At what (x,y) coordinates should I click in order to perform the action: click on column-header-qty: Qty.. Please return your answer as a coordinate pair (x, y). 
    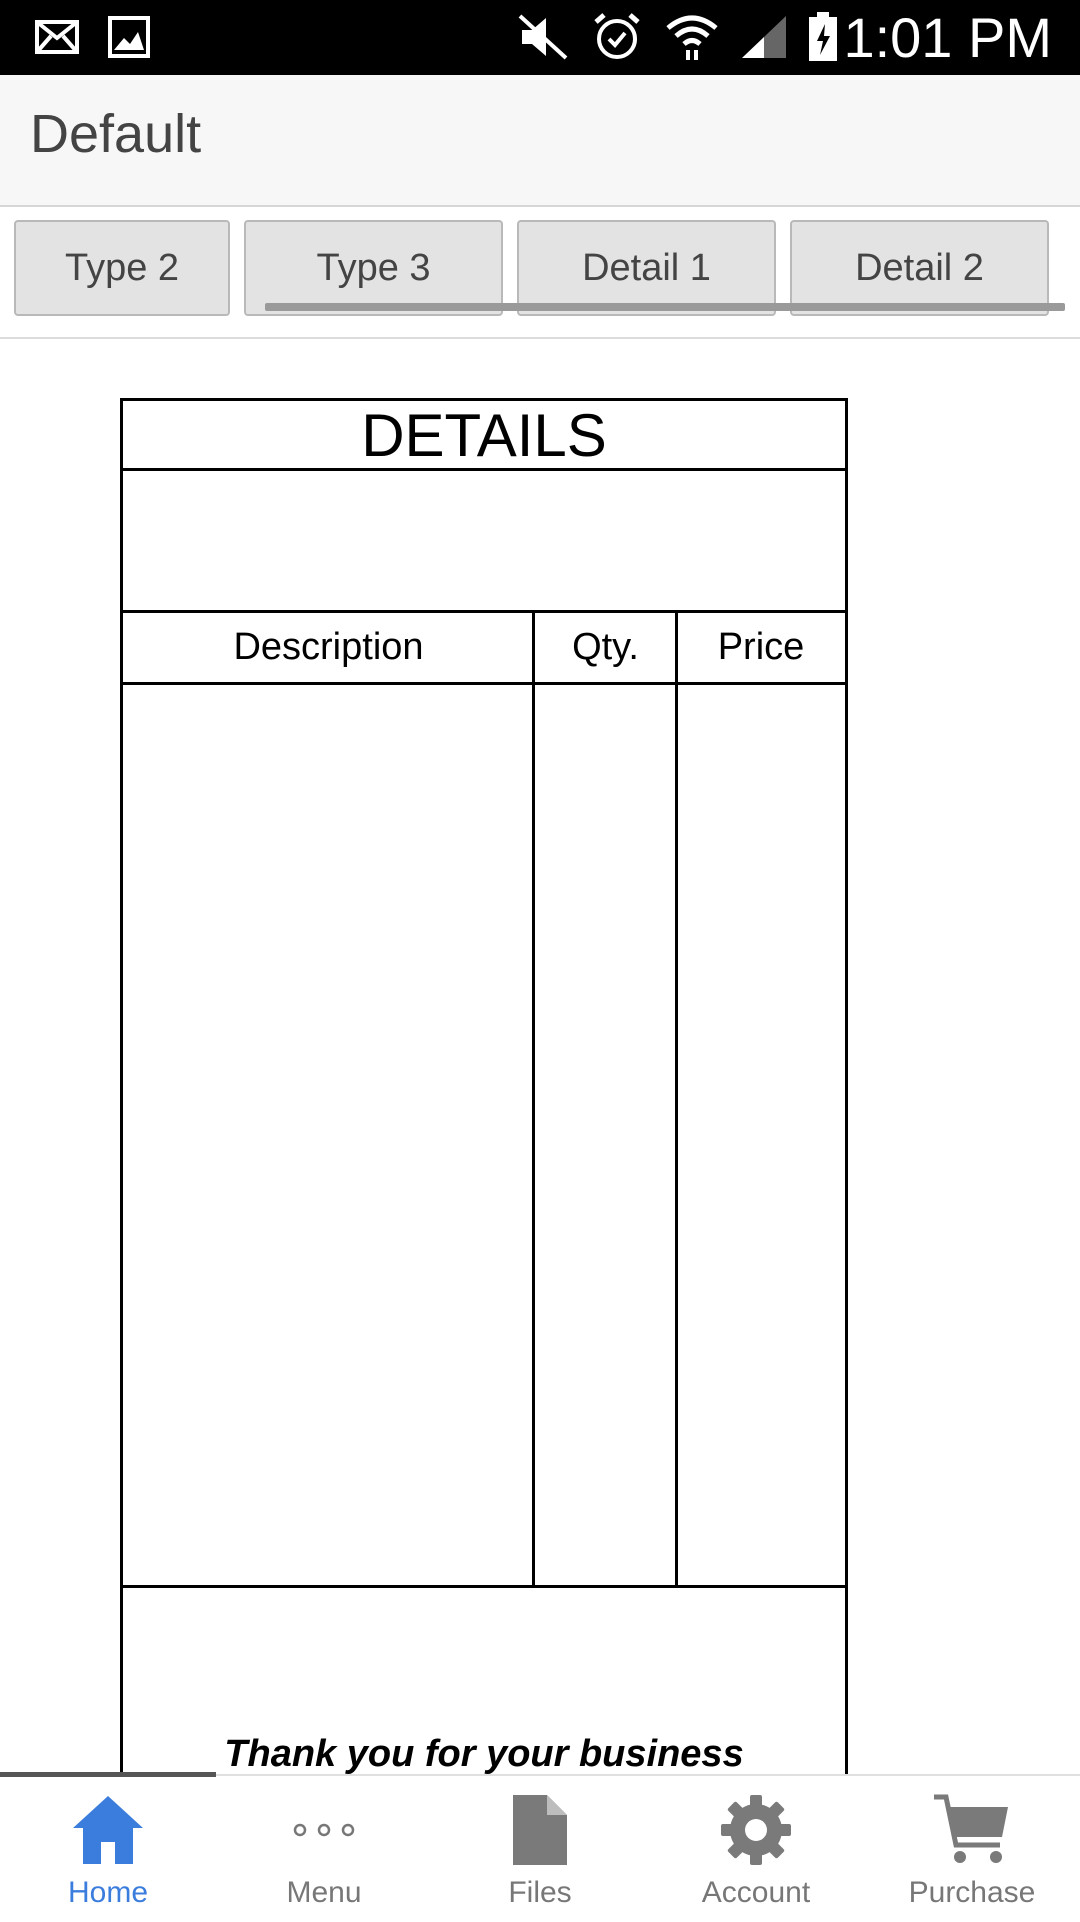
    Looking at the image, I should click on (605, 649).